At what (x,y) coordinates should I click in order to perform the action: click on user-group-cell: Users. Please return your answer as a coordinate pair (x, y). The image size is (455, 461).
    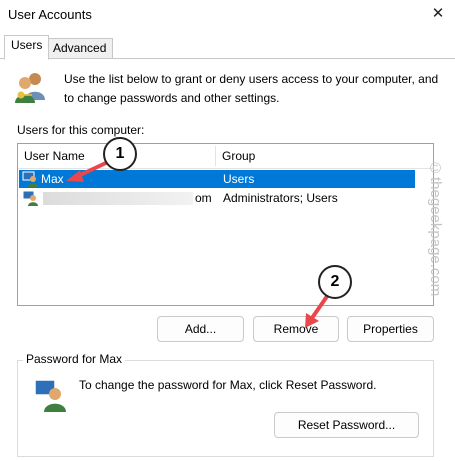
    Looking at the image, I should click on (239, 179).